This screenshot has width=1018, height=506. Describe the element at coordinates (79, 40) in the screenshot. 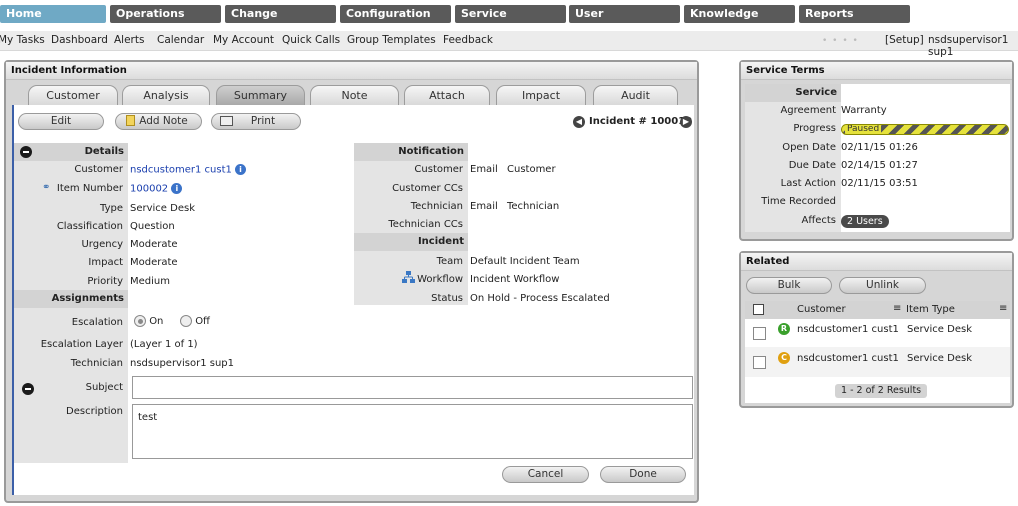

I see `subnav-dashboard: Dashboard` at that location.